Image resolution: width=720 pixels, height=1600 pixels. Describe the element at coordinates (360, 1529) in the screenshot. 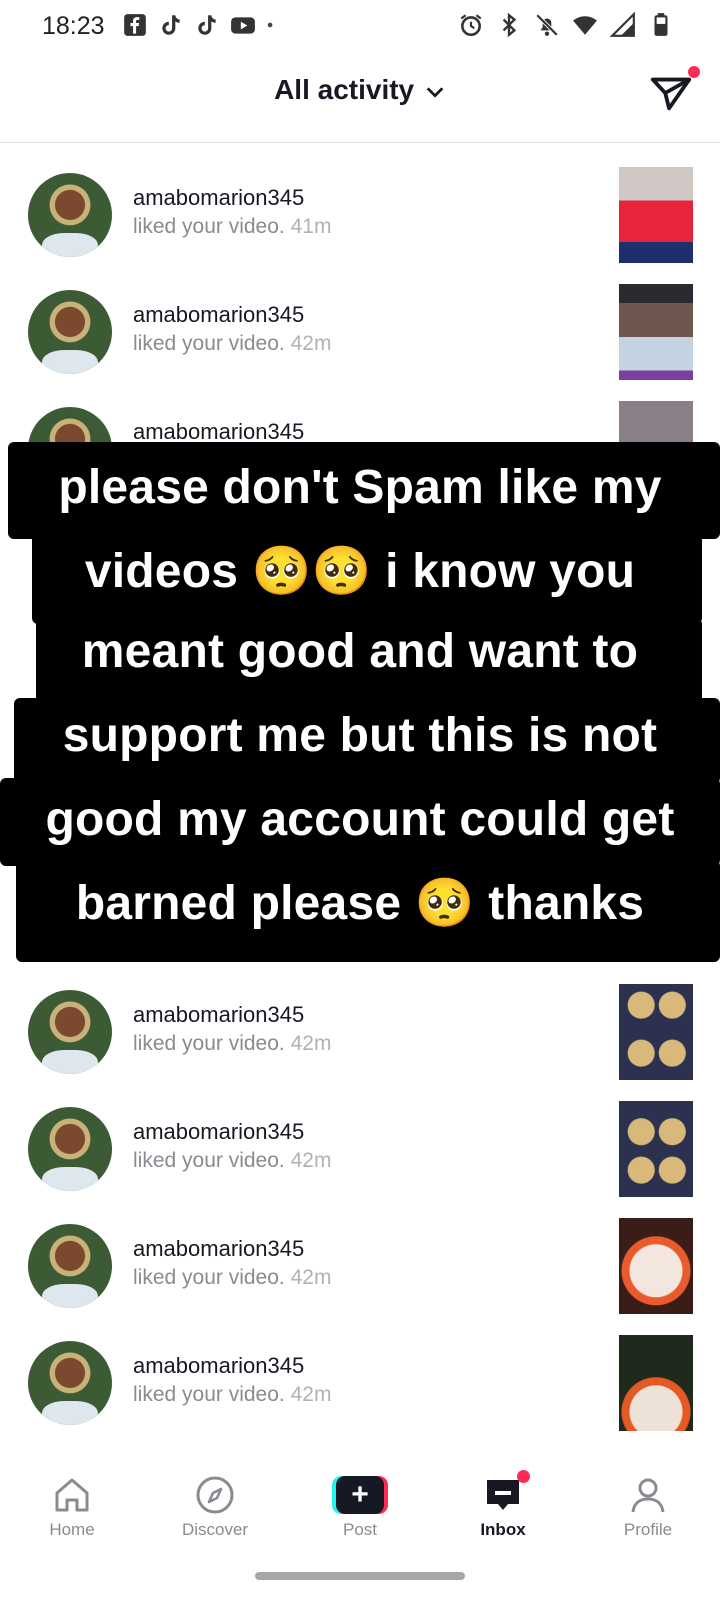

I see `nav-label: Post` at that location.